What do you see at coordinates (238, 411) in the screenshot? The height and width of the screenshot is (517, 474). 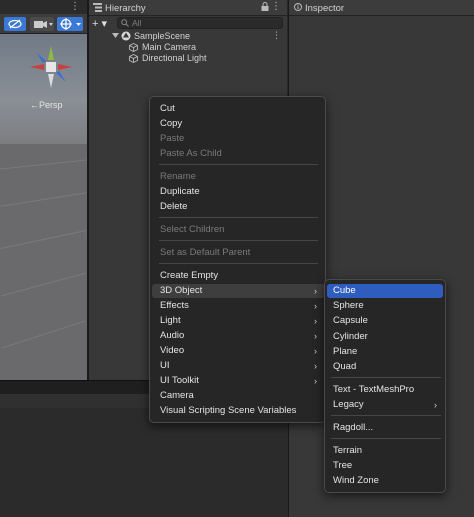 I see `menu-item-visual-scripting-scene-variables: Visual Scripting Scene Variables` at bounding box center [238, 411].